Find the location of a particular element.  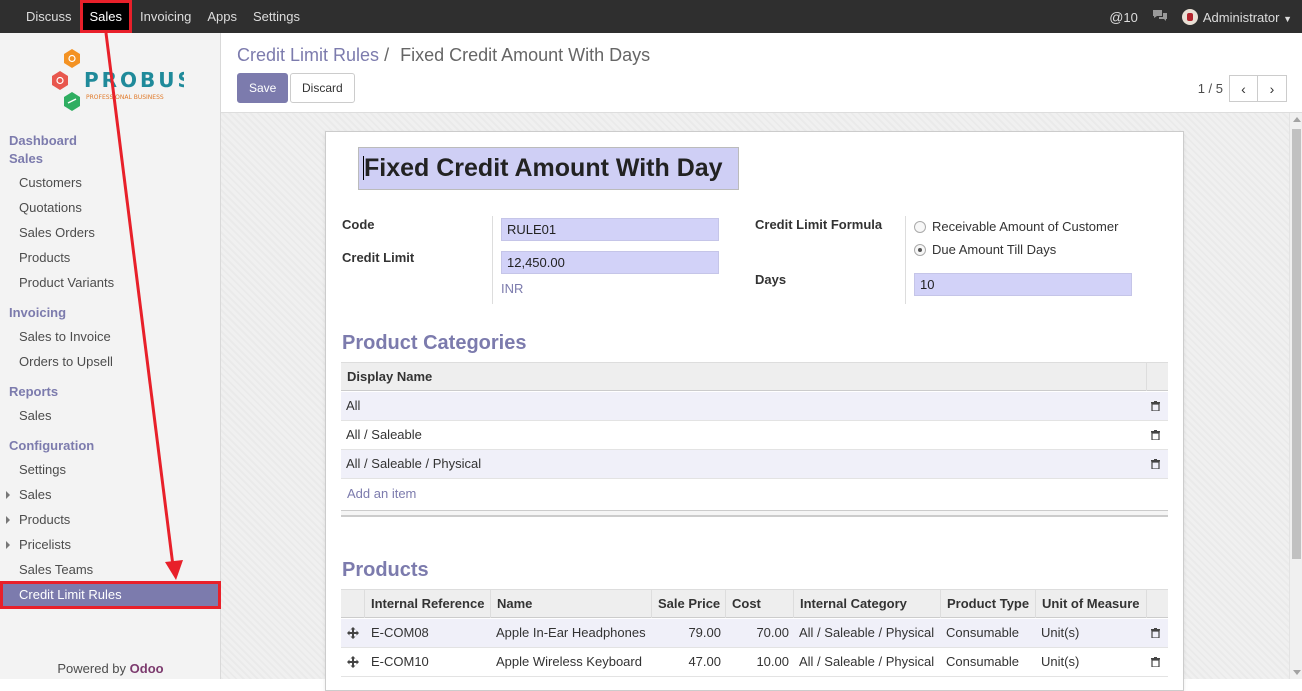

radio-checked-icon is located at coordinates (920, 249).